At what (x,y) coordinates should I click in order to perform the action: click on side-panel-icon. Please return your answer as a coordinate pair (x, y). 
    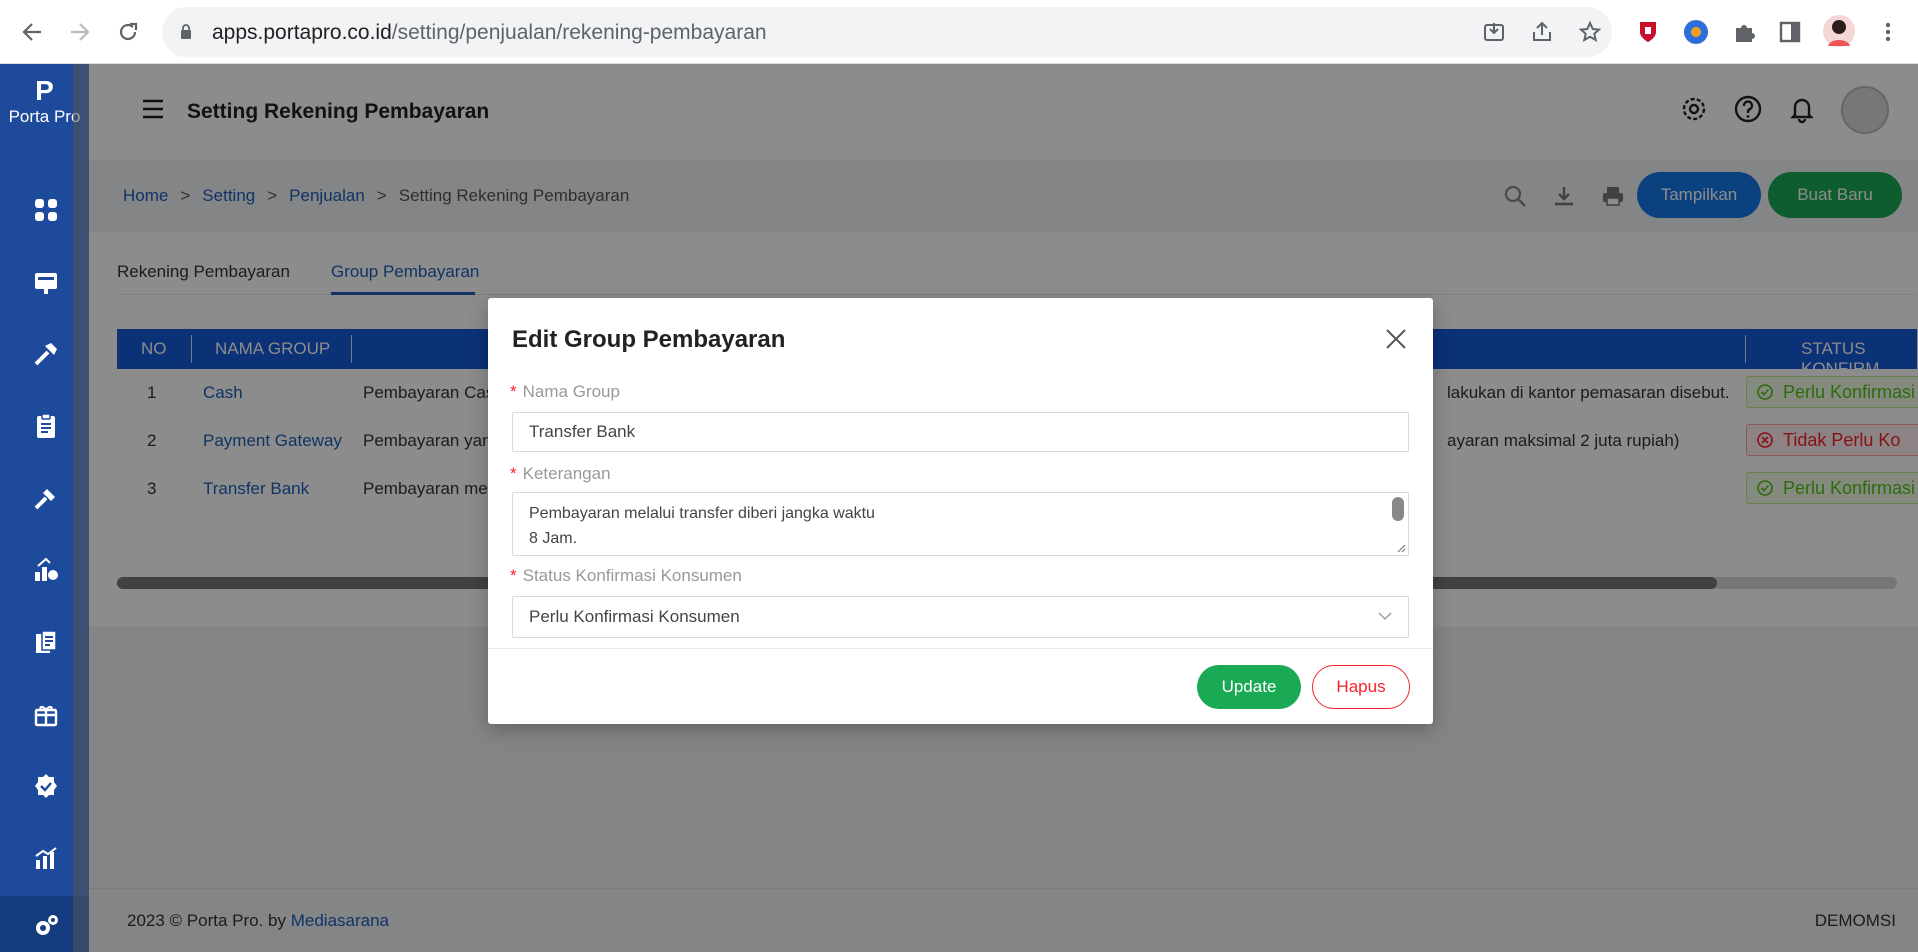
    Looking at the image, I should click on (1790, 32).